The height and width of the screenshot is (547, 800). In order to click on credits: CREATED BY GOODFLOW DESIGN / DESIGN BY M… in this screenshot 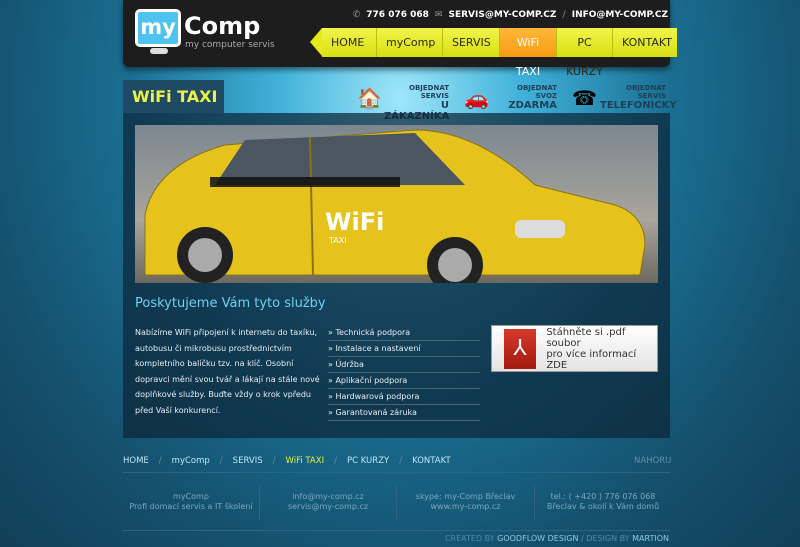, I will do `click(556, 538)`.